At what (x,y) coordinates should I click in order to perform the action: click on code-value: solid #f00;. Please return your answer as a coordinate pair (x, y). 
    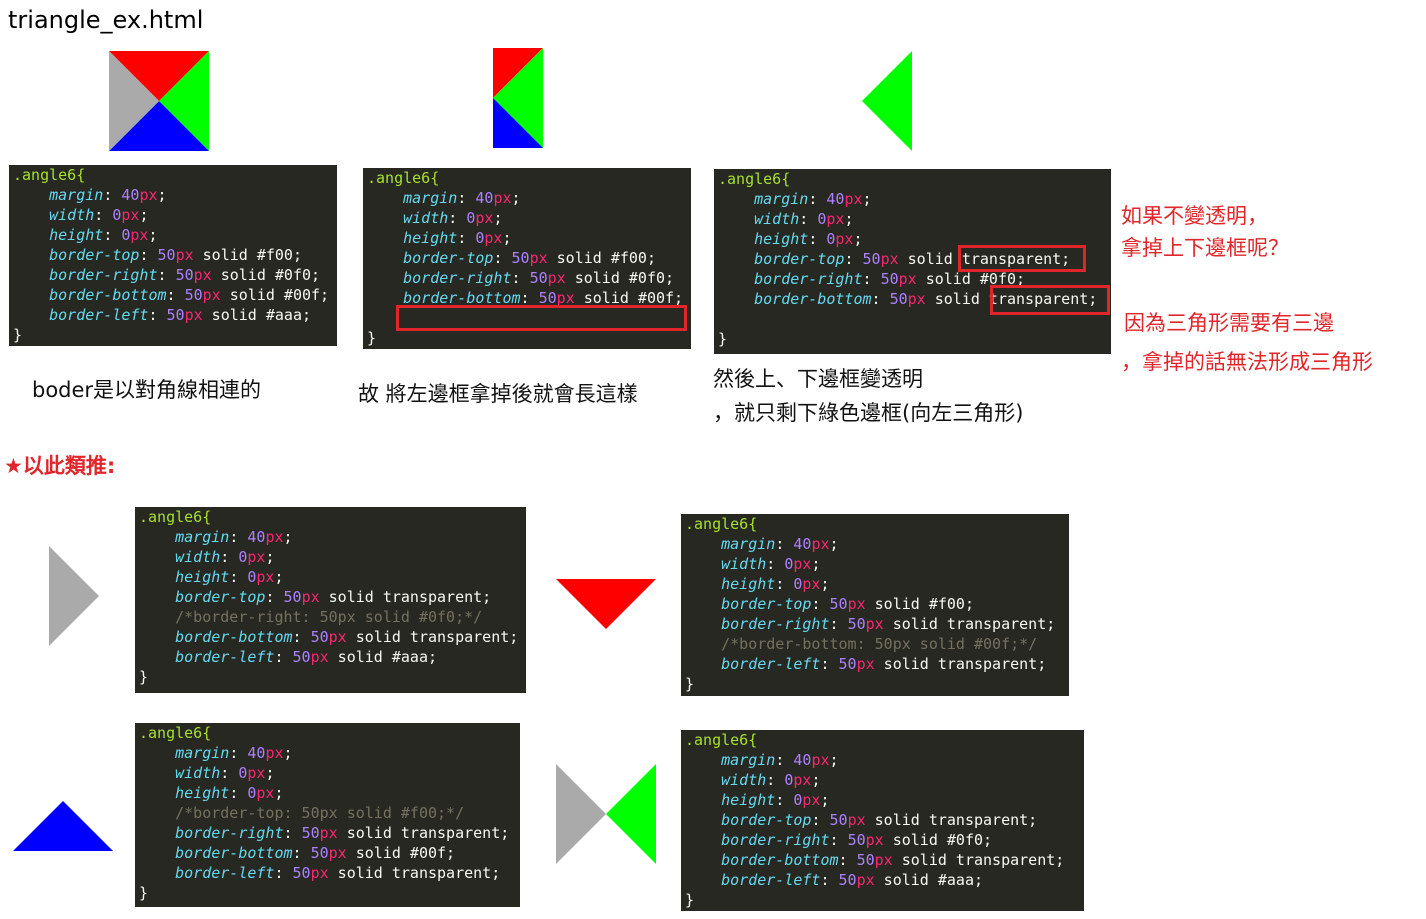
    Looking at the image, I should click on (247, 255).